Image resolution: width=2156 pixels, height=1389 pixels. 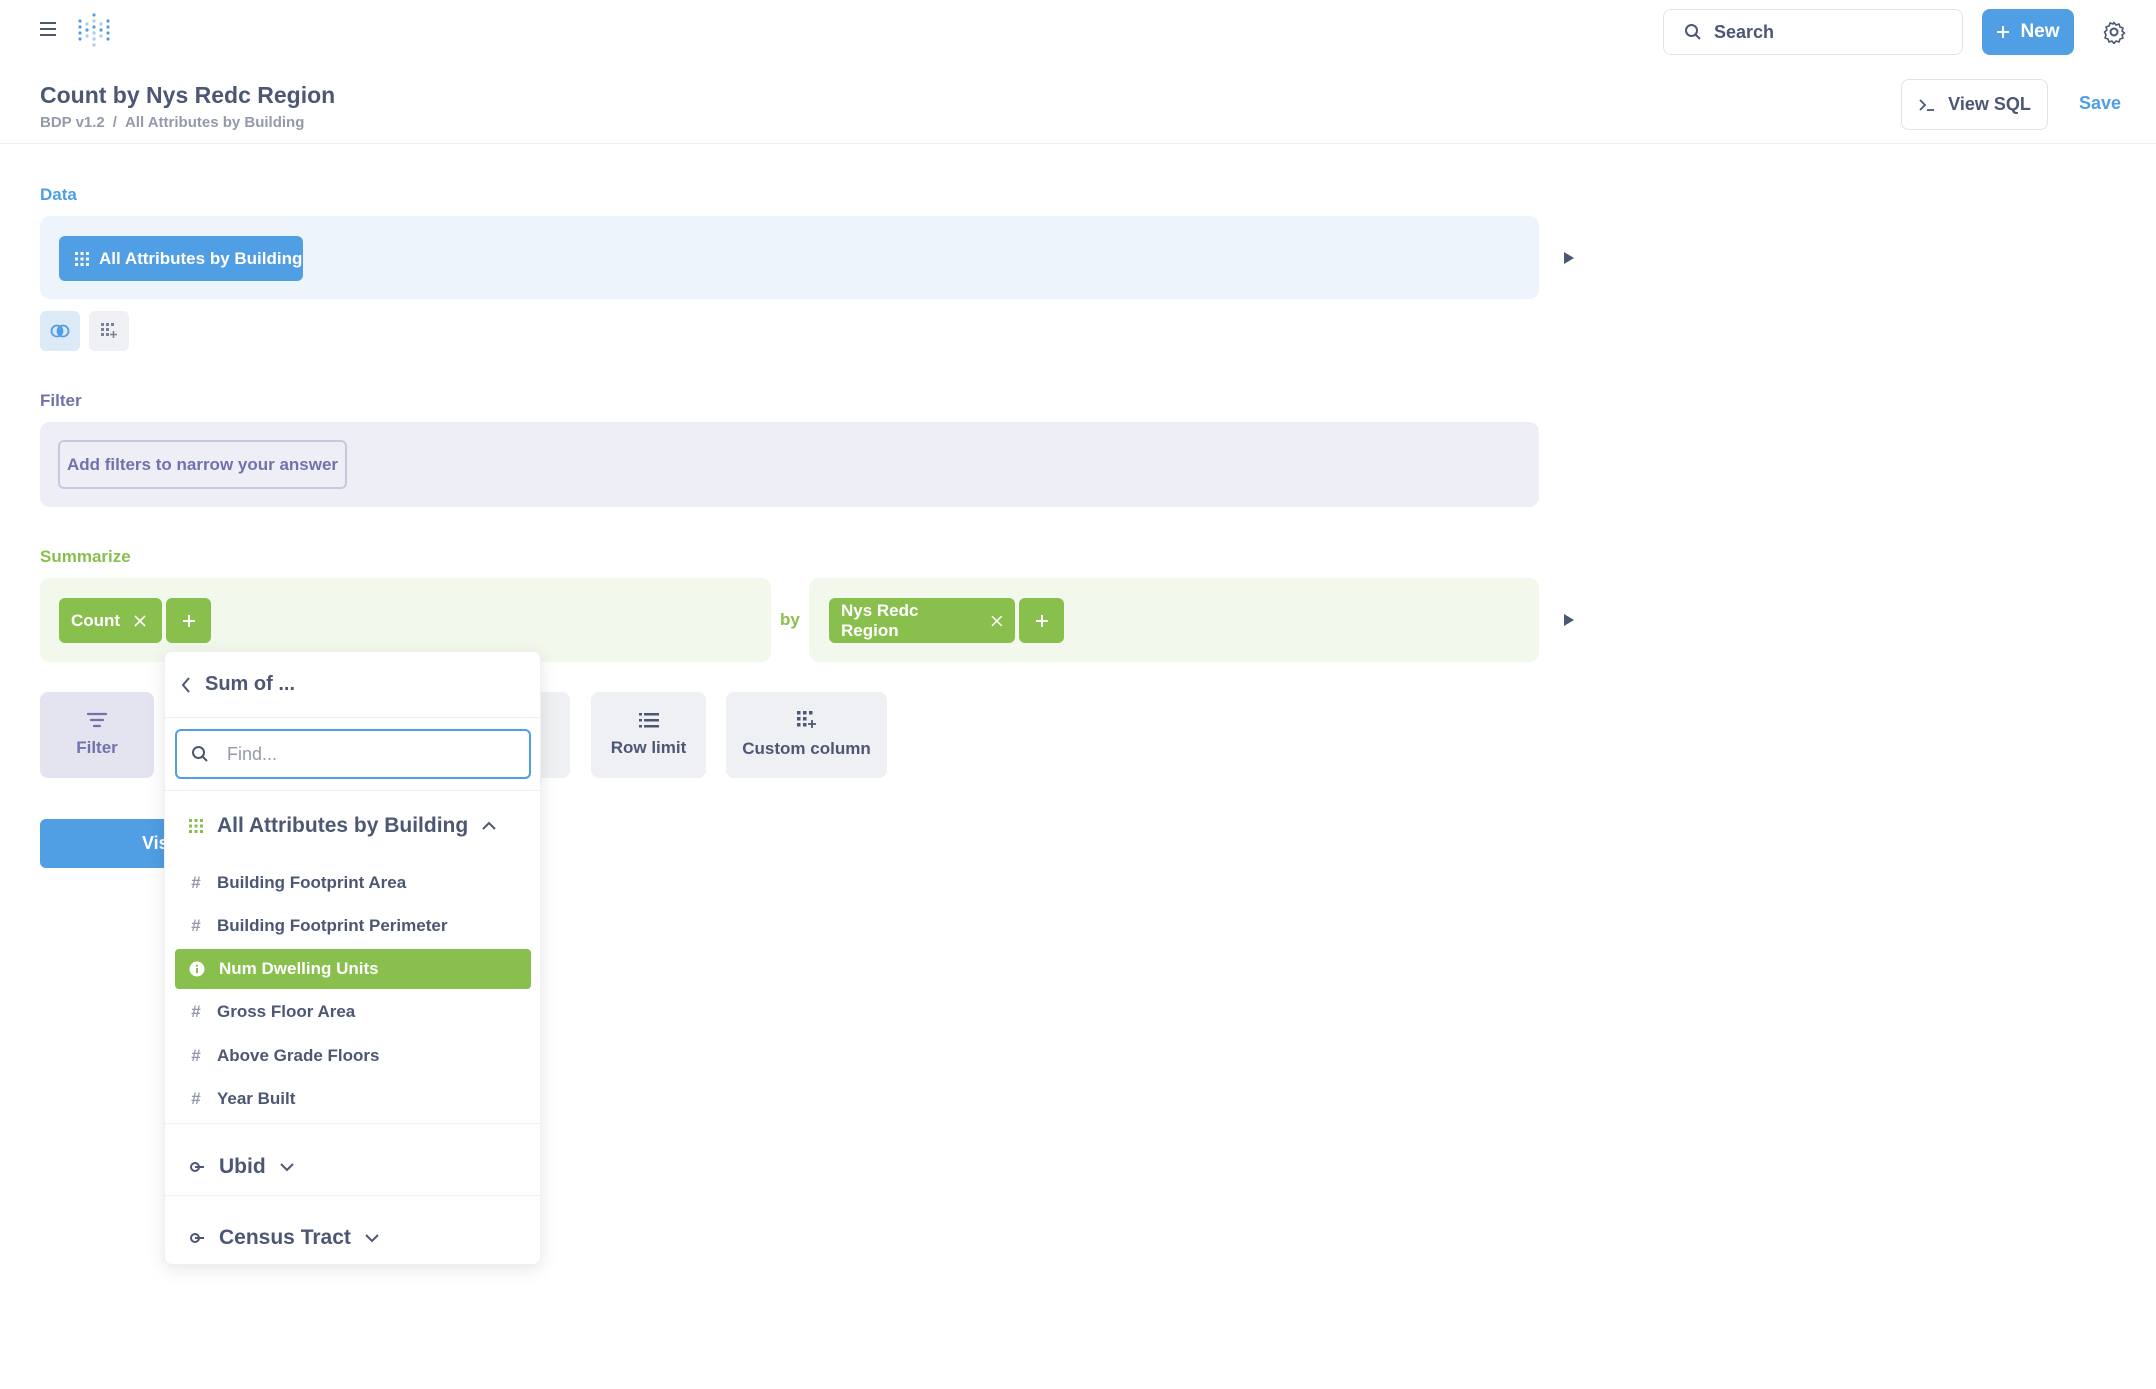 I want to click on page-title: Count by Nys Redc Region, so click(x=188, y=95).